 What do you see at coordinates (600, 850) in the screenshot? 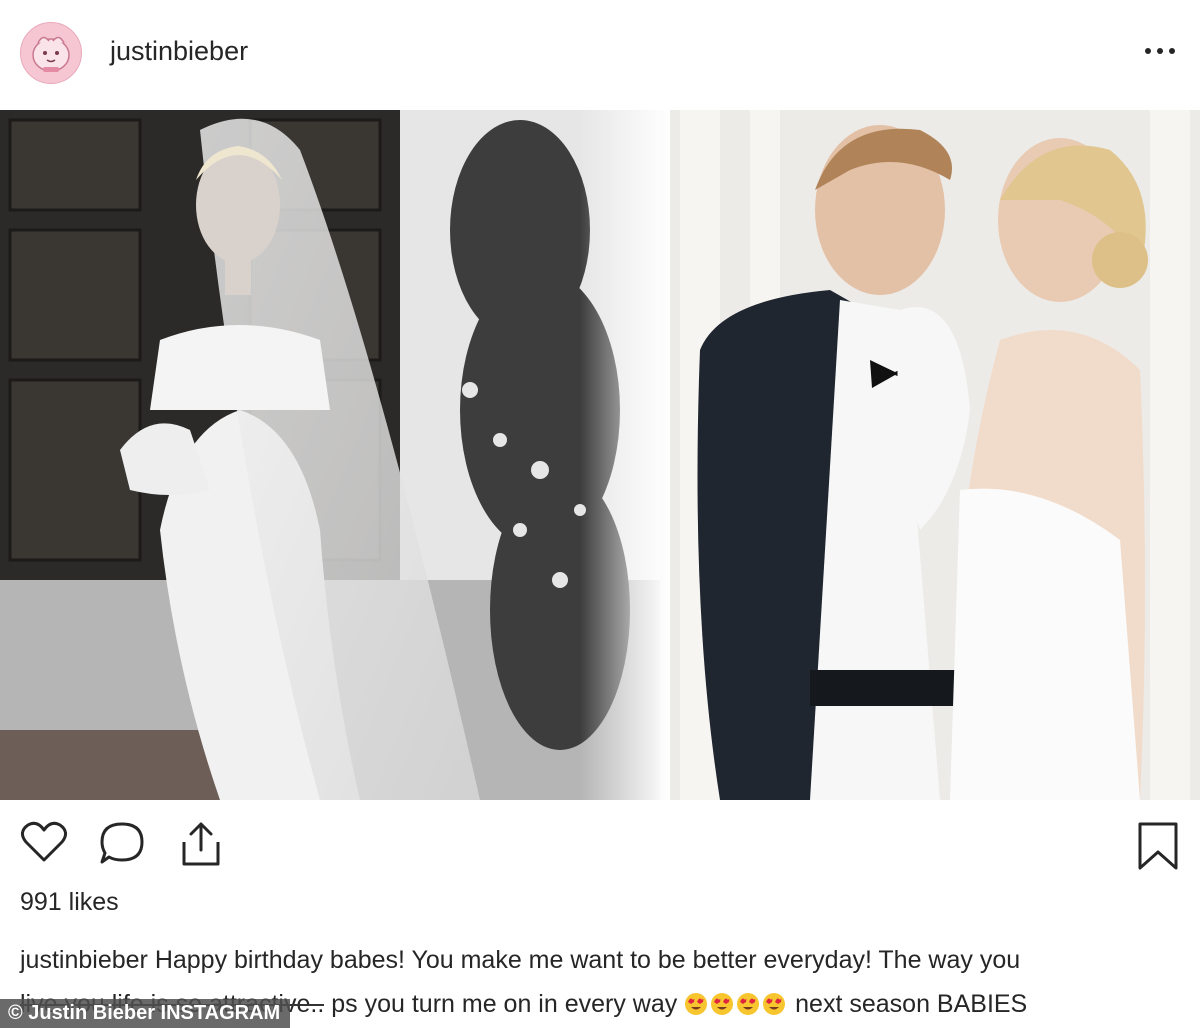
I see `action-bar` at bounding box center [600, 850].